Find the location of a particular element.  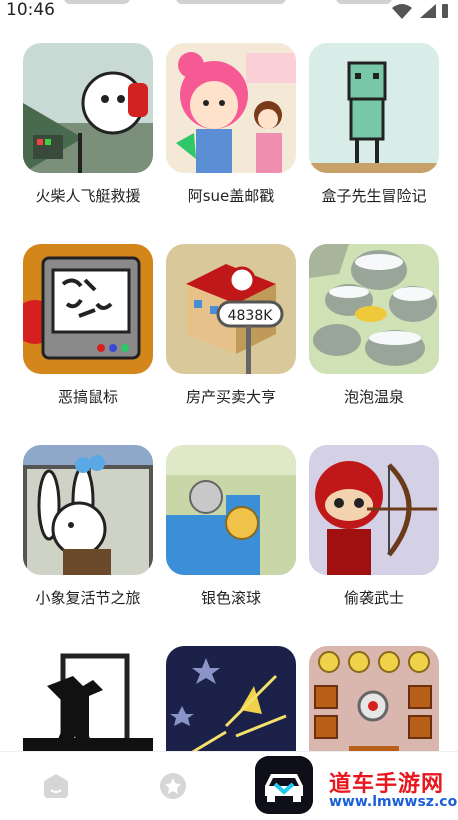

game-card: 阿sue盖邮戳 is located at coordinates (232, 124).